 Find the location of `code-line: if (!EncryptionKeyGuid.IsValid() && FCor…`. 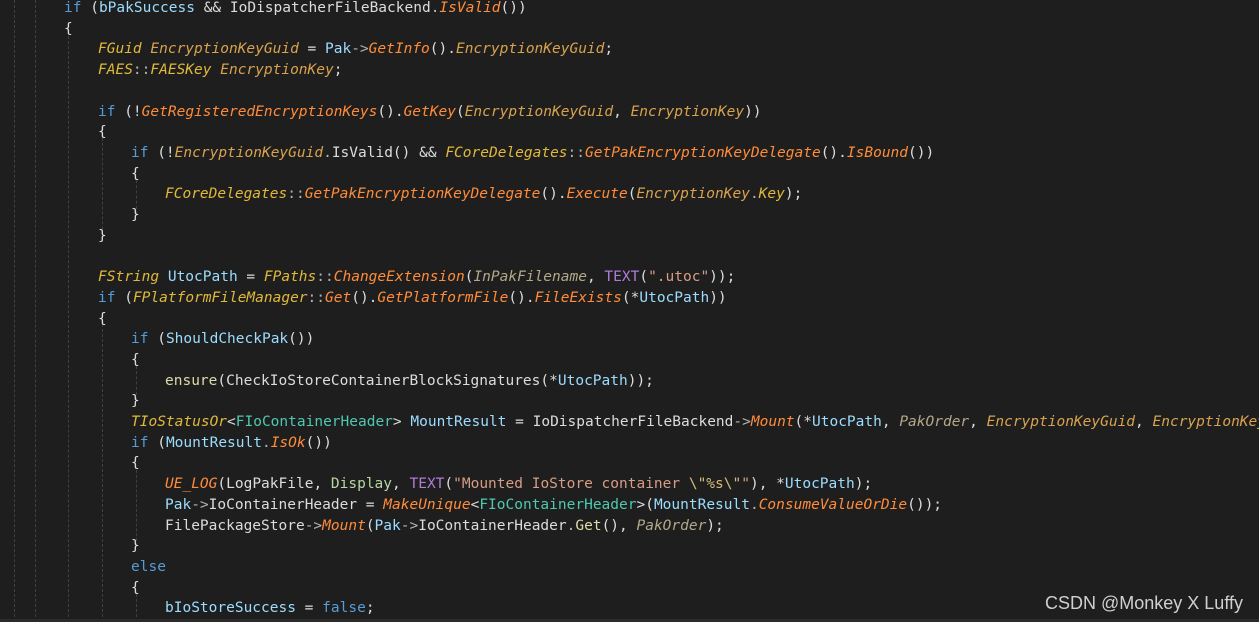

code-line: if (!EncryptionKeyGuid.IsValid() && FCor… is located at coordinates (532, 153).